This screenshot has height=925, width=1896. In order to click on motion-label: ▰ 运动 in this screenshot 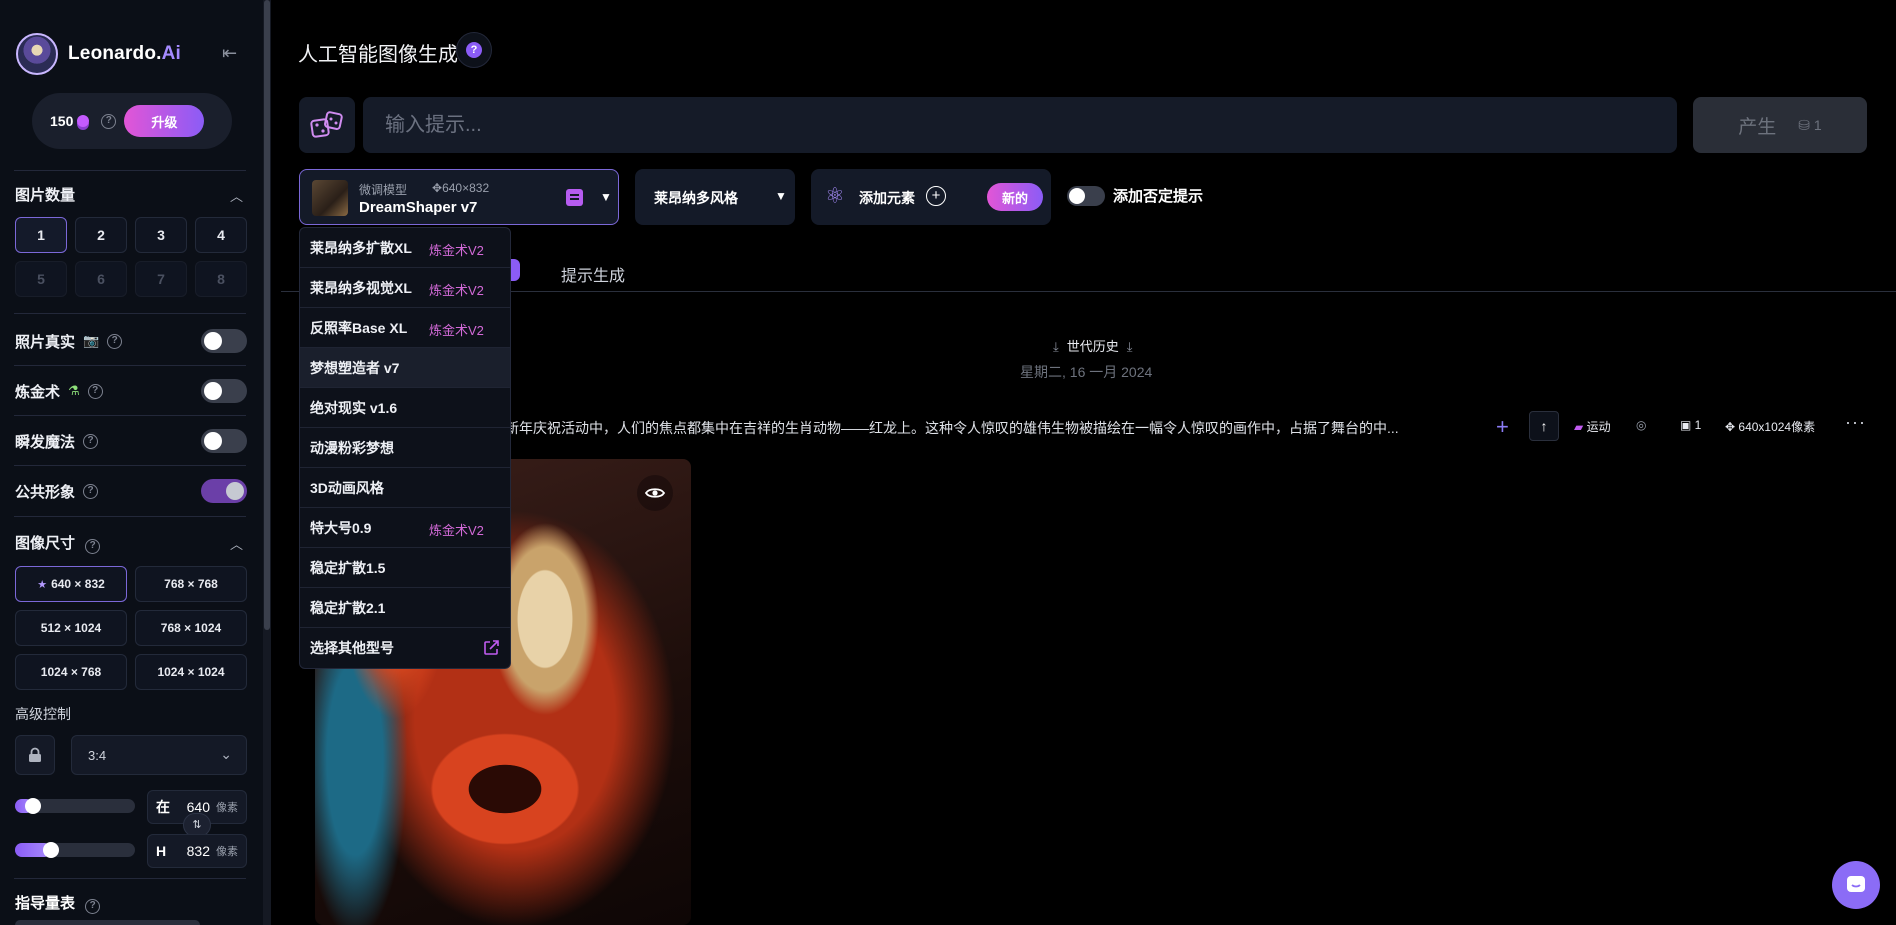, I will do `click(1592, 426)`.